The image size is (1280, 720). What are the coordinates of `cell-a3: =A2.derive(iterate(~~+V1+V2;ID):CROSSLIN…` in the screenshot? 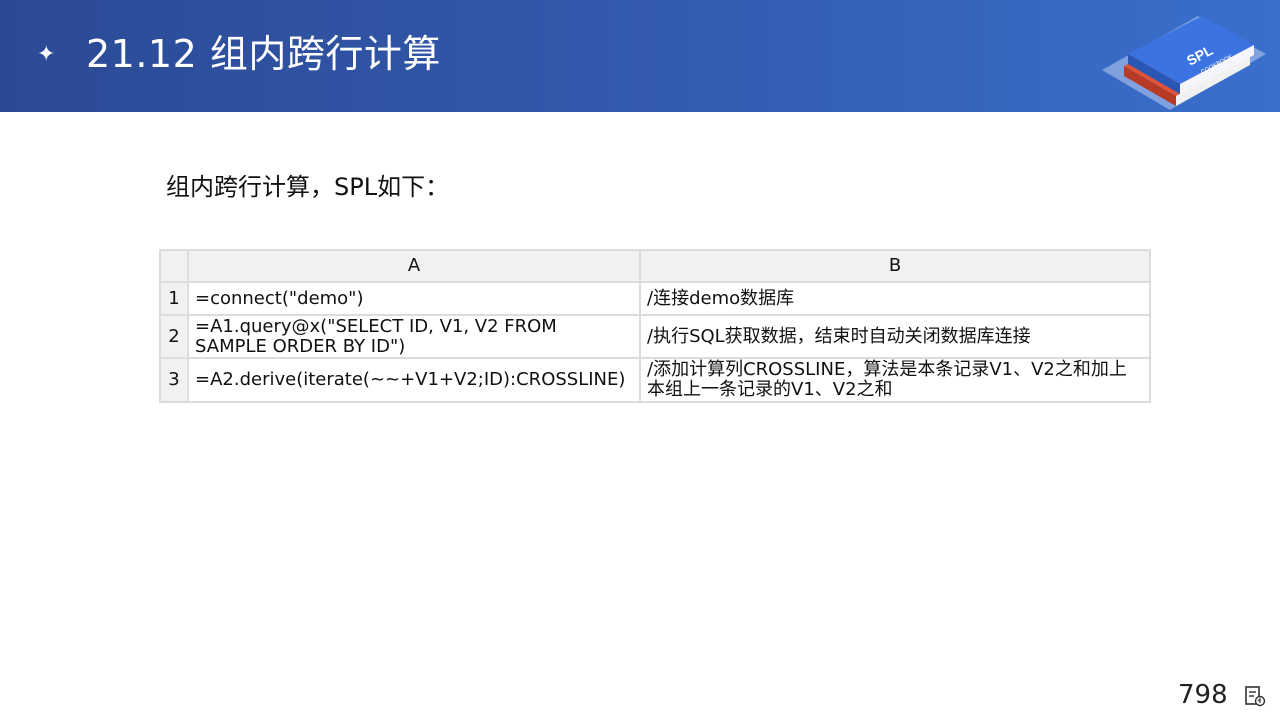 It's located at (414, 380).